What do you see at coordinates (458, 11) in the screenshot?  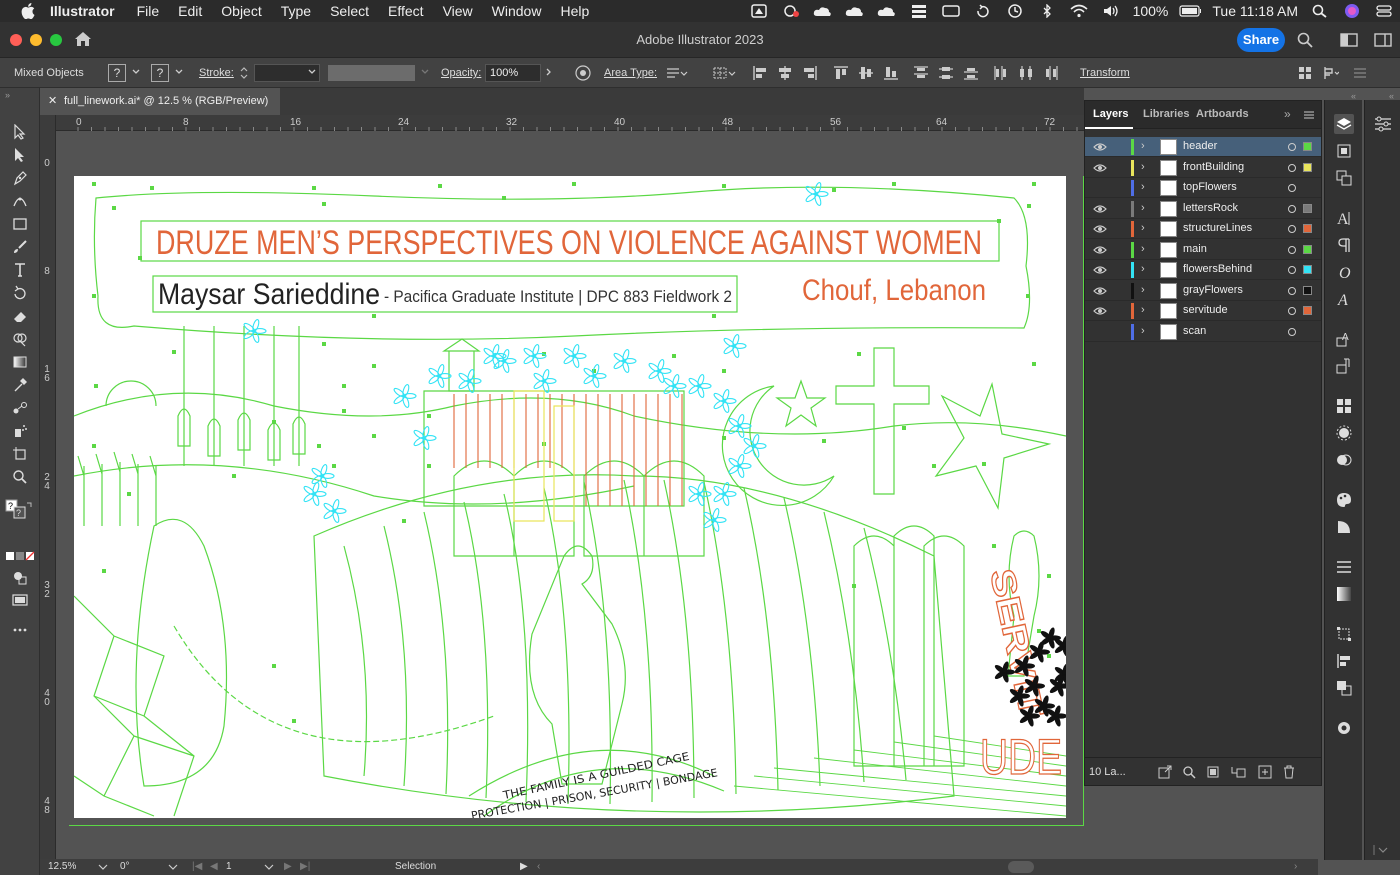 I see `menu-view: View` at bounding box center [458, 11].